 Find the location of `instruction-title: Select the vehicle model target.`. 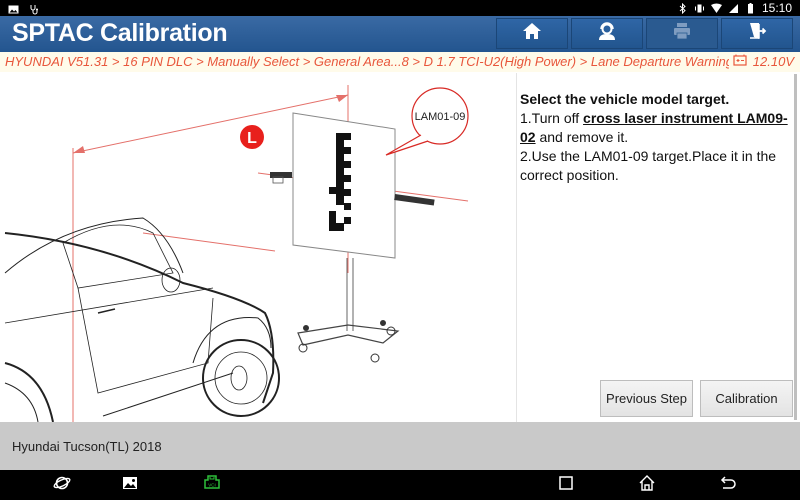

instruction-title: Select the vehicle model target. is located at coordinates (625, 99).